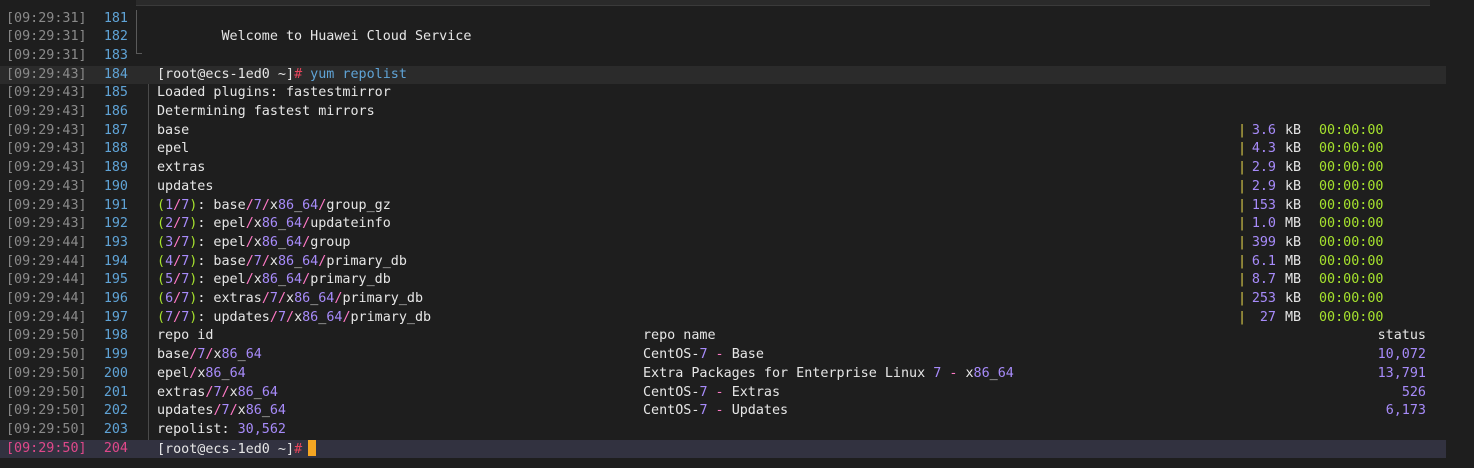 Image resolution: width=1474 pixels, height=468 pixels. What do you see at coordinates (1263, 149) in the screenshot?
I see `download-size: 4.3` at bounding box center [1263, 149].